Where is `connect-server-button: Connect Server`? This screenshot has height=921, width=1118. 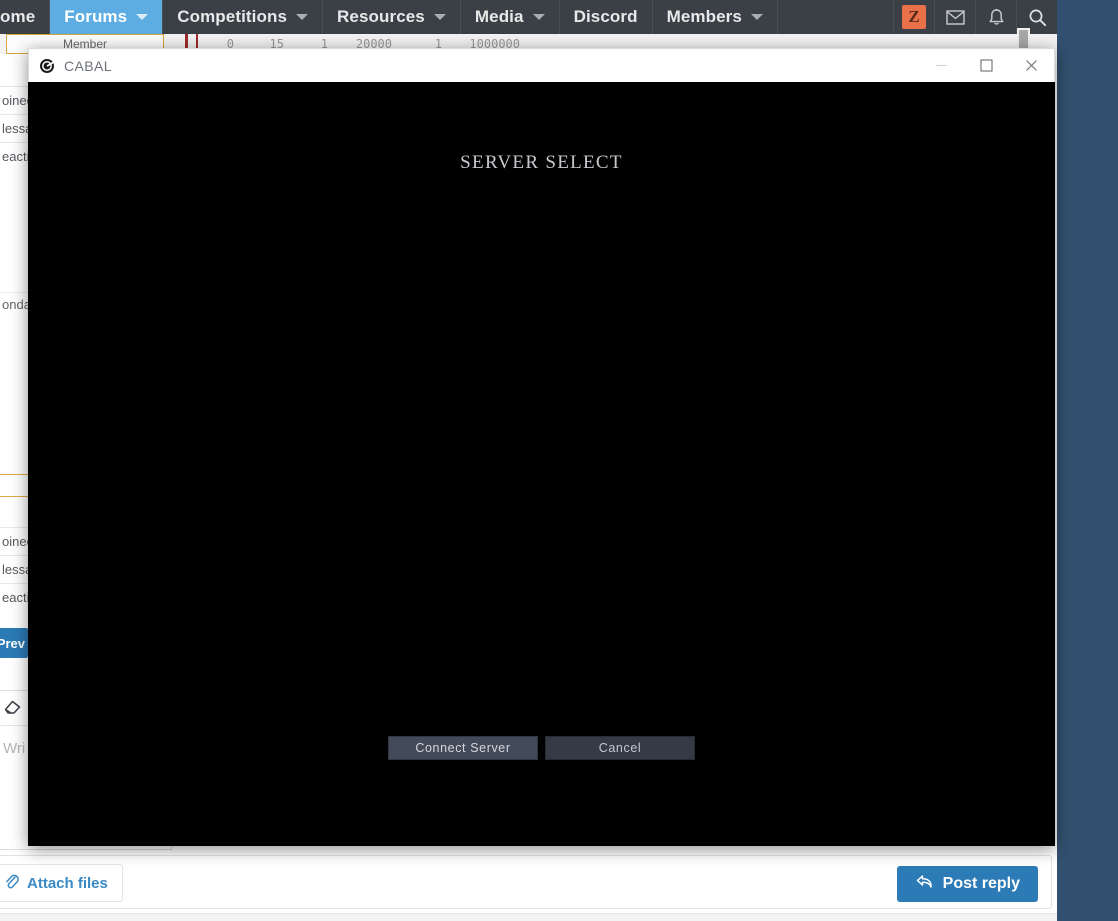 connect-server-button: Connect Server is located at coordinates (463, 748).